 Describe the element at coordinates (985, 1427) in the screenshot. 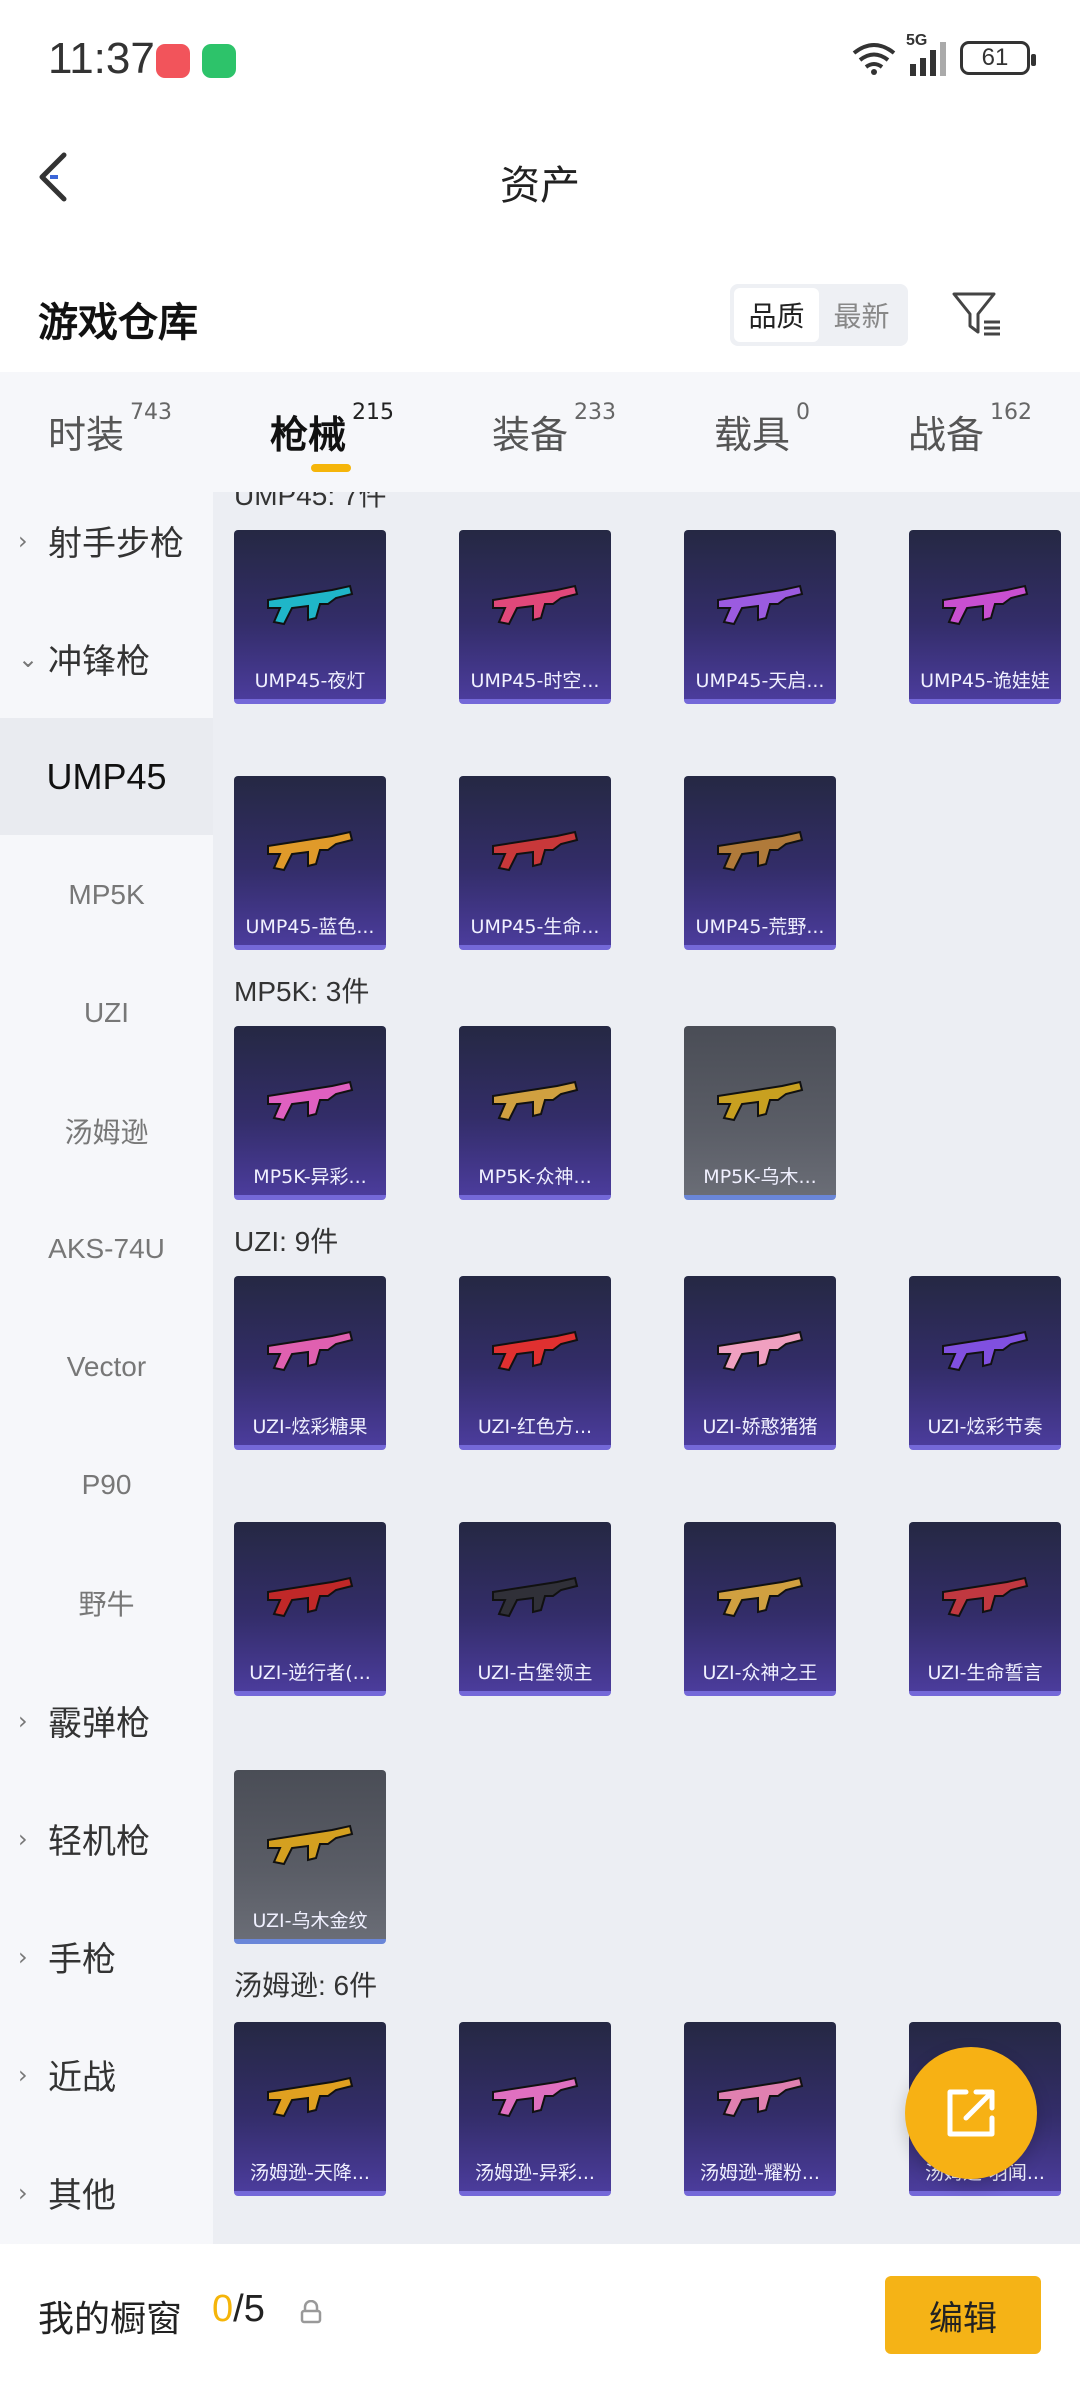

I see `item-name: UZI-炫彩节奏` at that location.